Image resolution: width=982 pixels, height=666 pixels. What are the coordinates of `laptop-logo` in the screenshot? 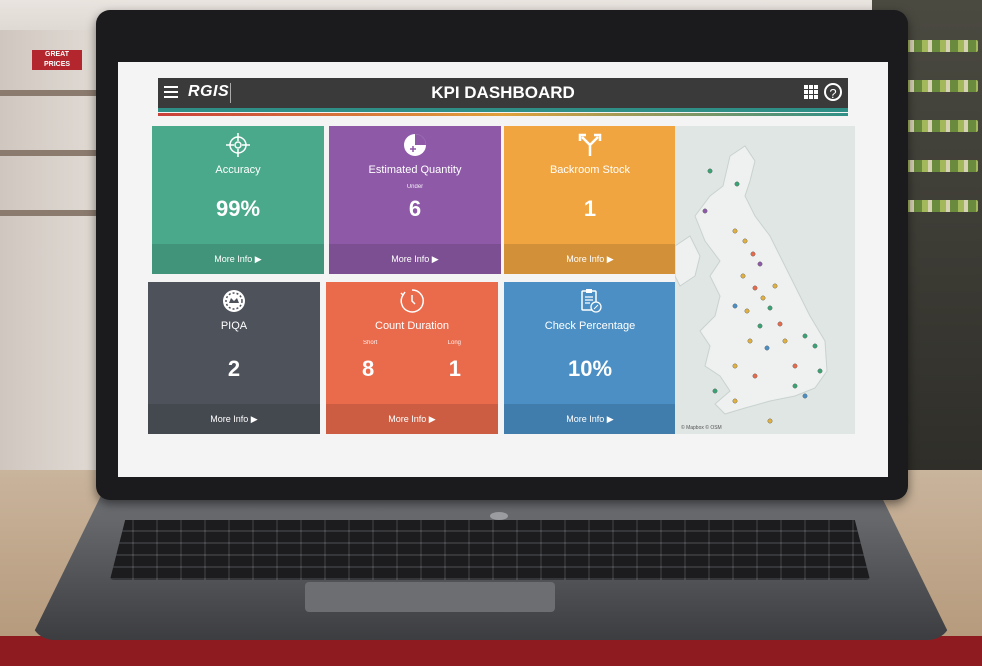 It's located at (499, 516).